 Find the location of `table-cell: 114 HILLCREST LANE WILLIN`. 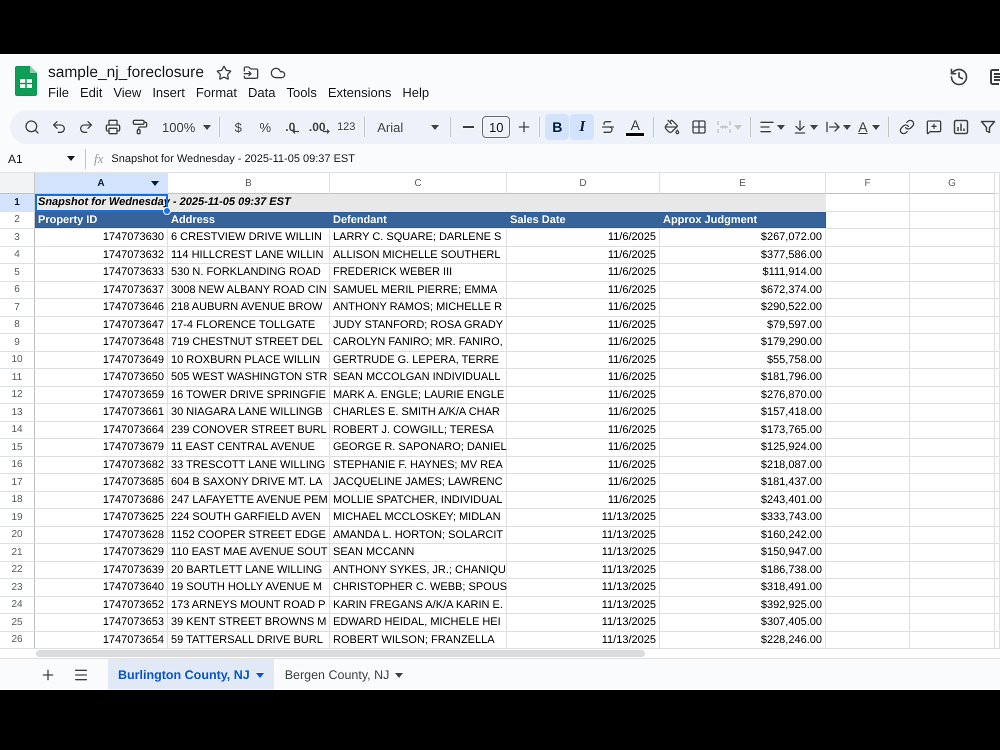

table-cell: 114 HILLCREST LANE WILLIN is located at coordinates (249, 255).